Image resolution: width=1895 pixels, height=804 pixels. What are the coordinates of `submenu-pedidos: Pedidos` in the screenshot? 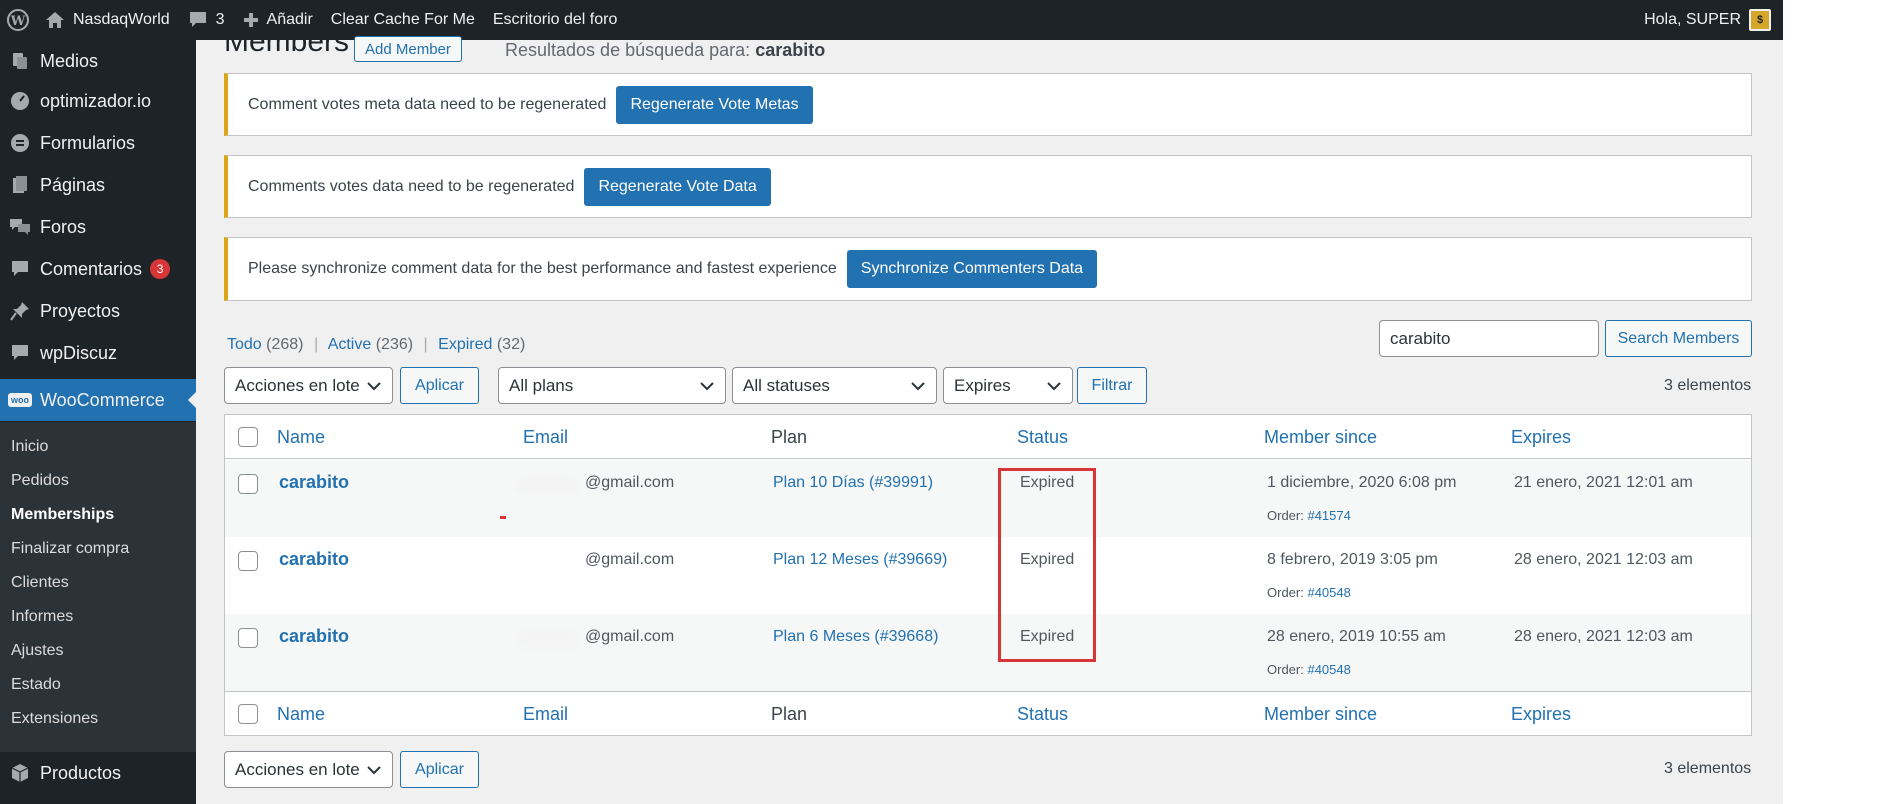 It's located at (40, 481).